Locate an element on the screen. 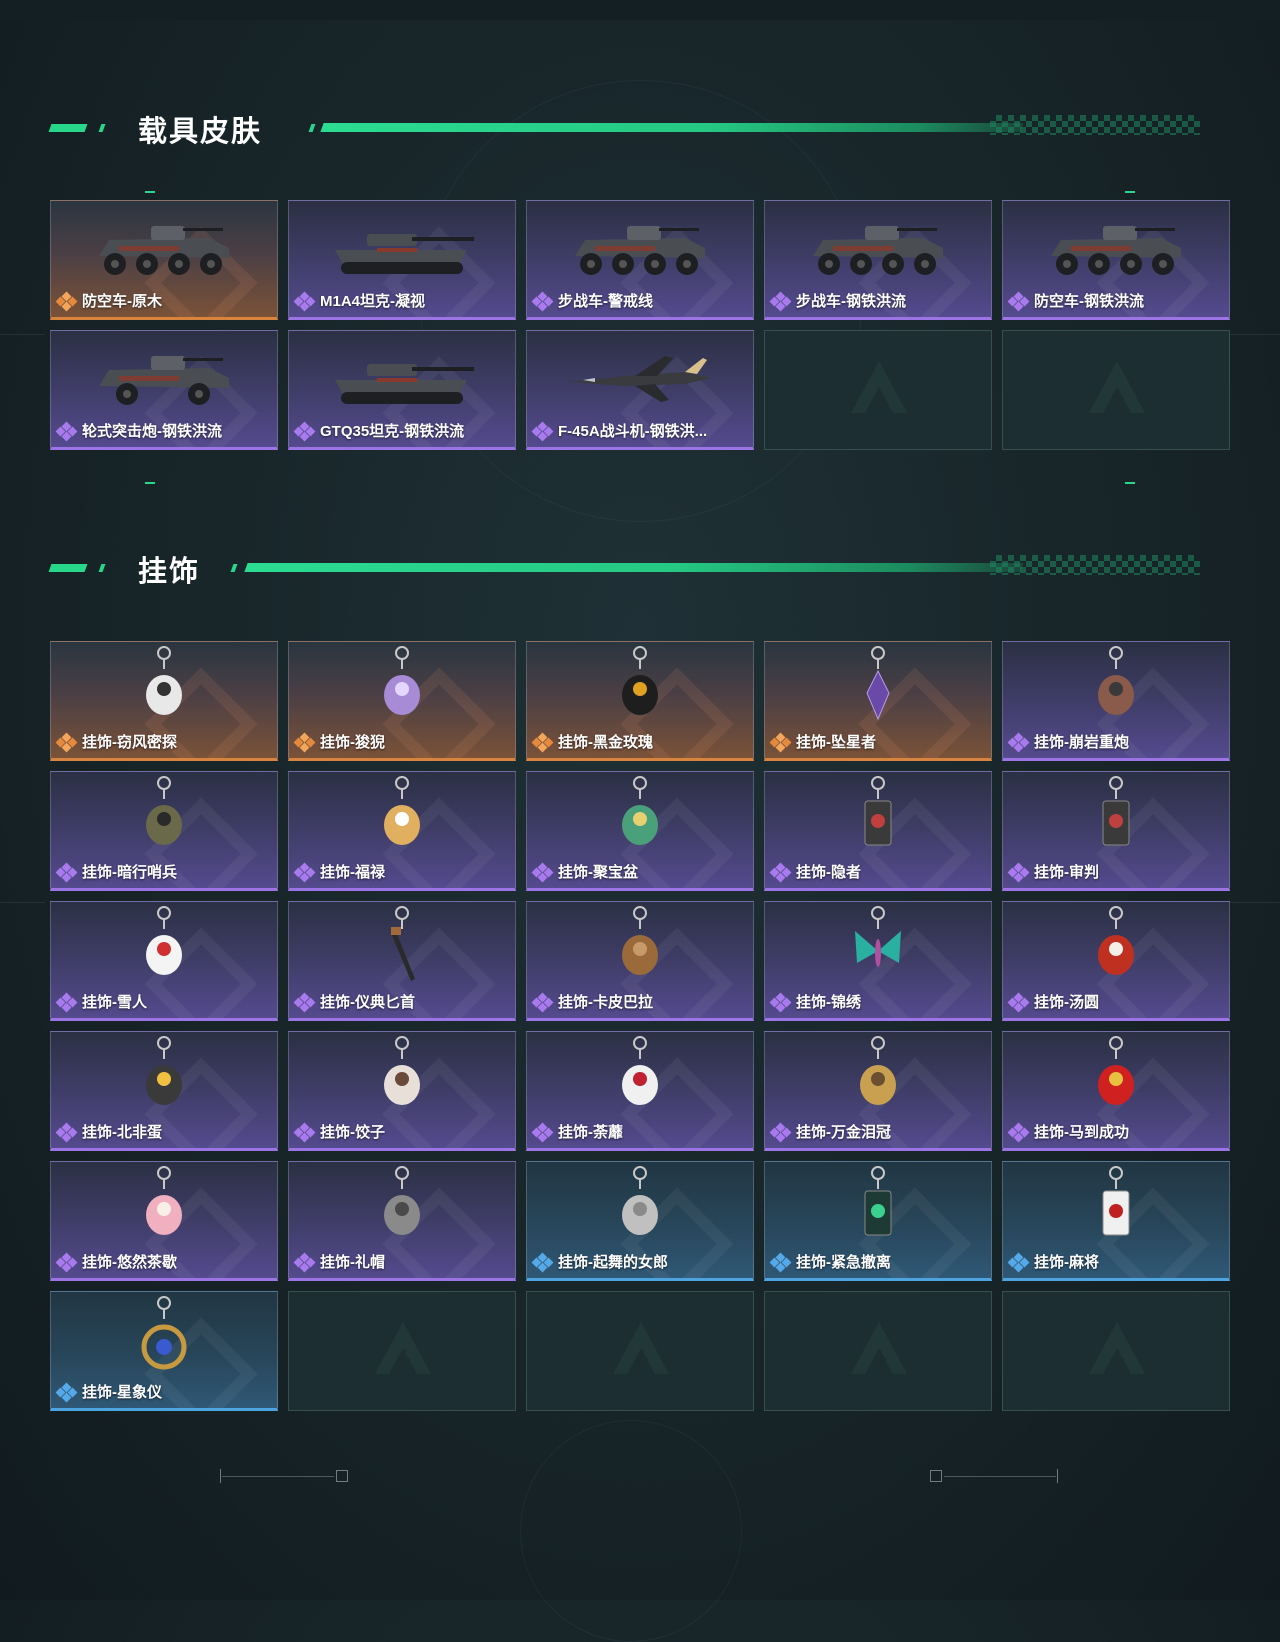 This screenshot has width=1280, height=1642. charm-card-16: 挂饰-北非蛋 is located at coordinates (164, 1091).